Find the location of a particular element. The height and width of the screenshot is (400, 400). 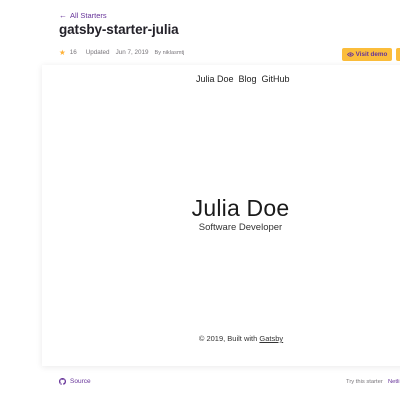

preview-site-nav: Julia Doe Blog GitHub is located at coordinates (243, 79).